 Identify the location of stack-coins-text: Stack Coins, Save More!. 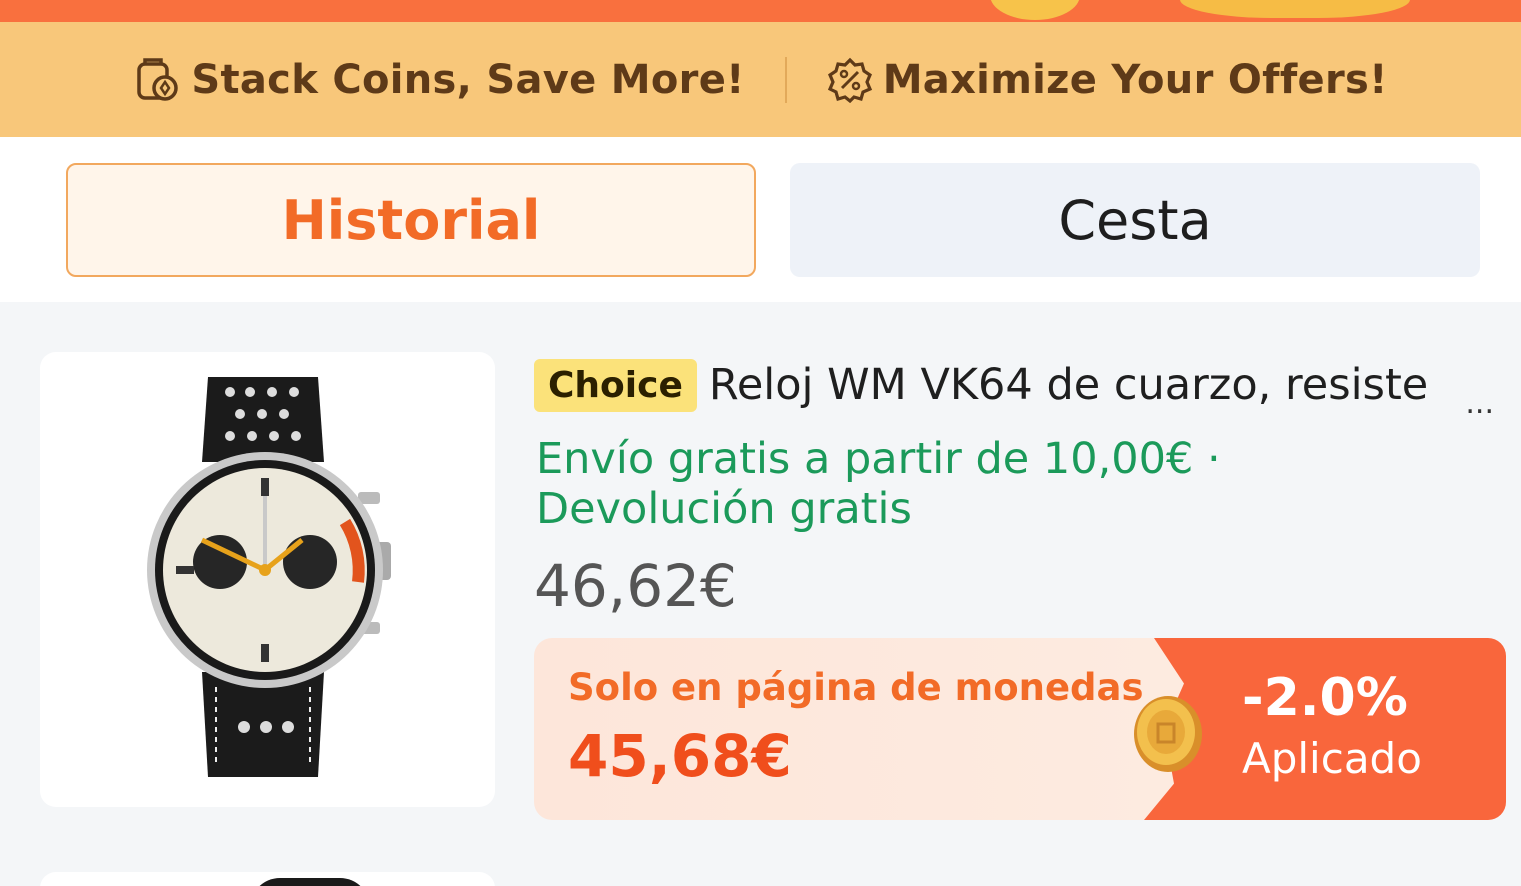
(468, 79).